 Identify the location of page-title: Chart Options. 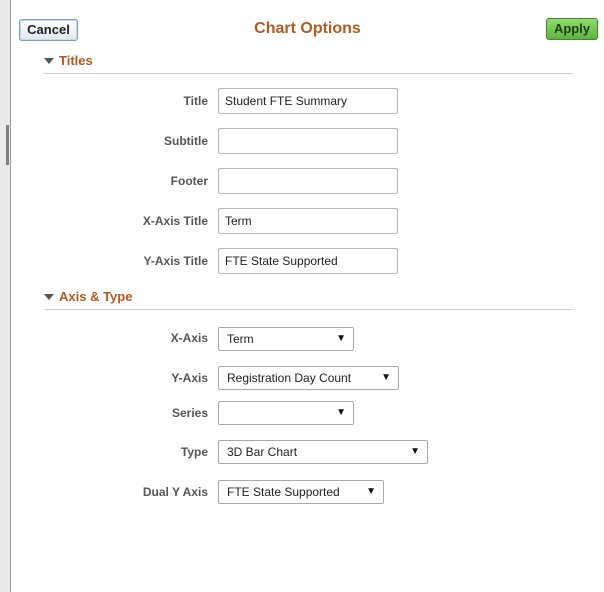
(307, 28).